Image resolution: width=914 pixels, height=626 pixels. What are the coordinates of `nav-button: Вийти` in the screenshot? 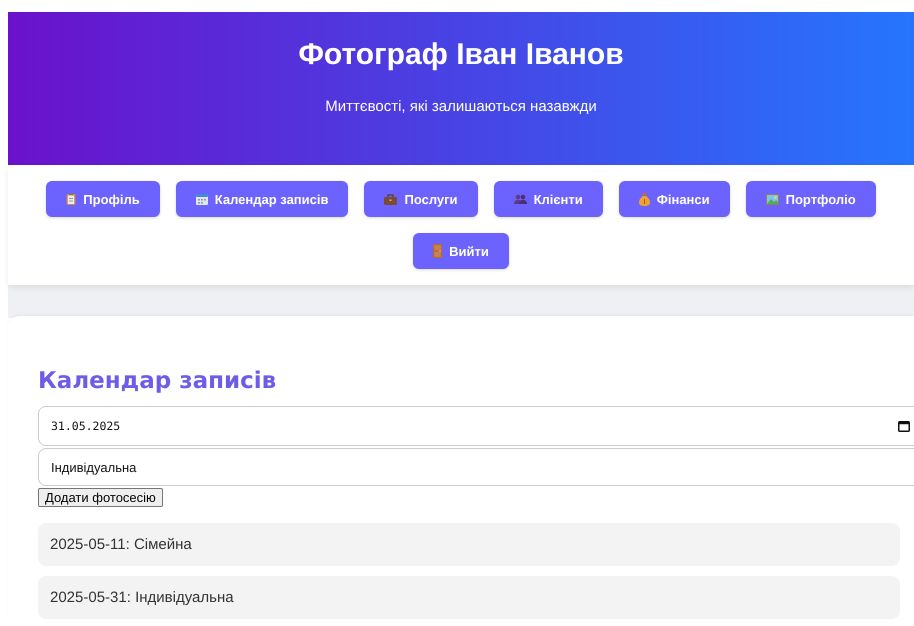 It's located at (461, 251).